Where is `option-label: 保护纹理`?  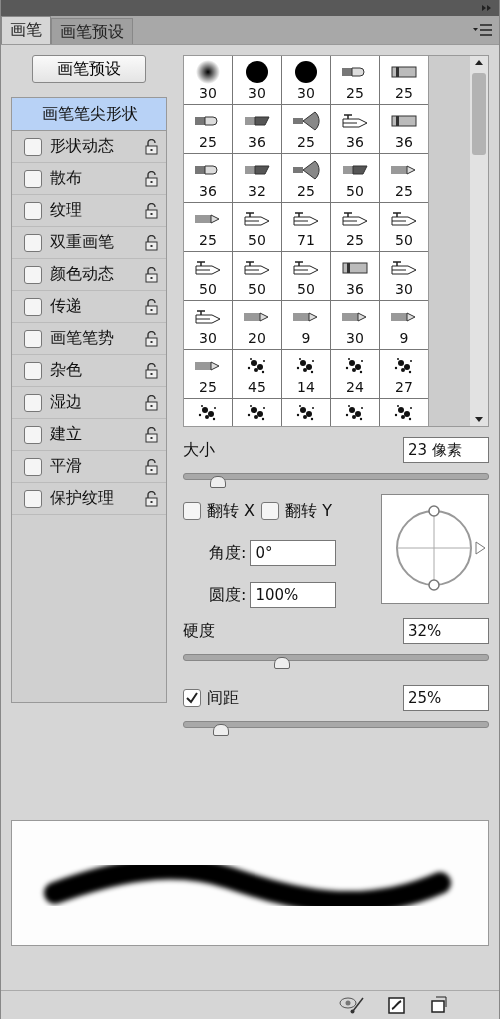 option-label: 保护纹理 is located at coordinates (93, 498).